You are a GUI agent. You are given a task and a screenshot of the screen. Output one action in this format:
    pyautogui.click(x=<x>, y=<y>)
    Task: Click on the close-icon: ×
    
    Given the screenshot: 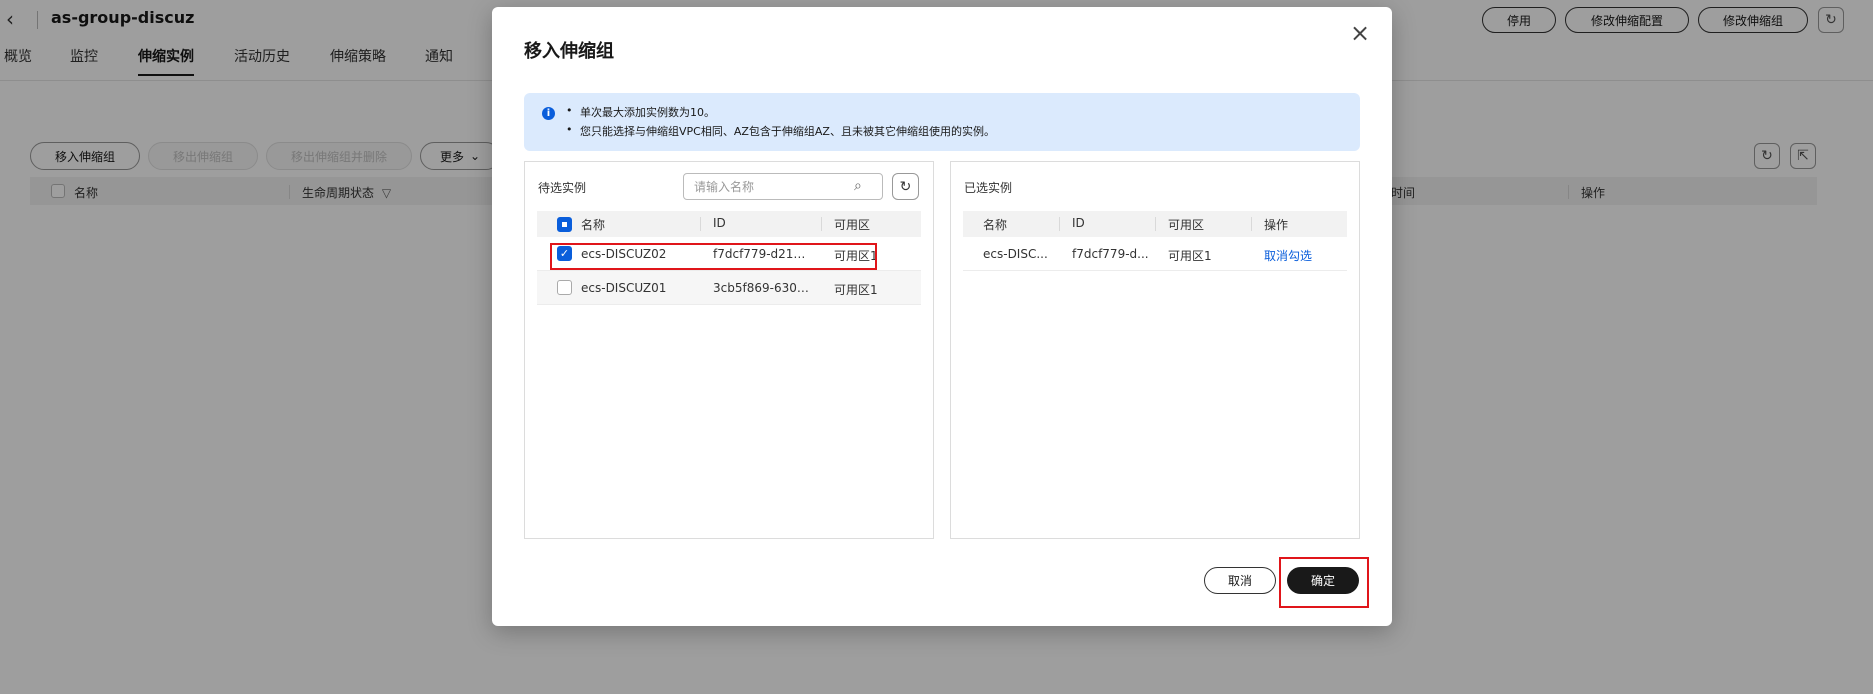 What is the action you would take?
    pyautogui.click(x=1360, y=33)
    